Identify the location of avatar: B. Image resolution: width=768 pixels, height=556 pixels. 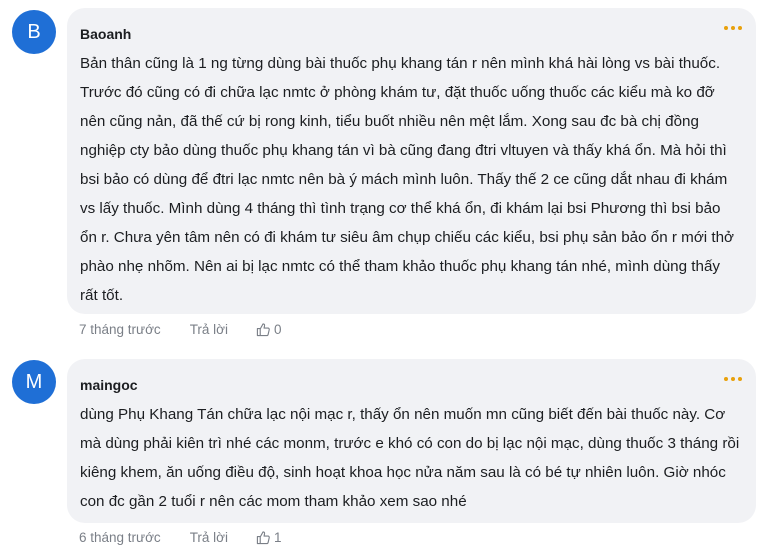
(34, 32).